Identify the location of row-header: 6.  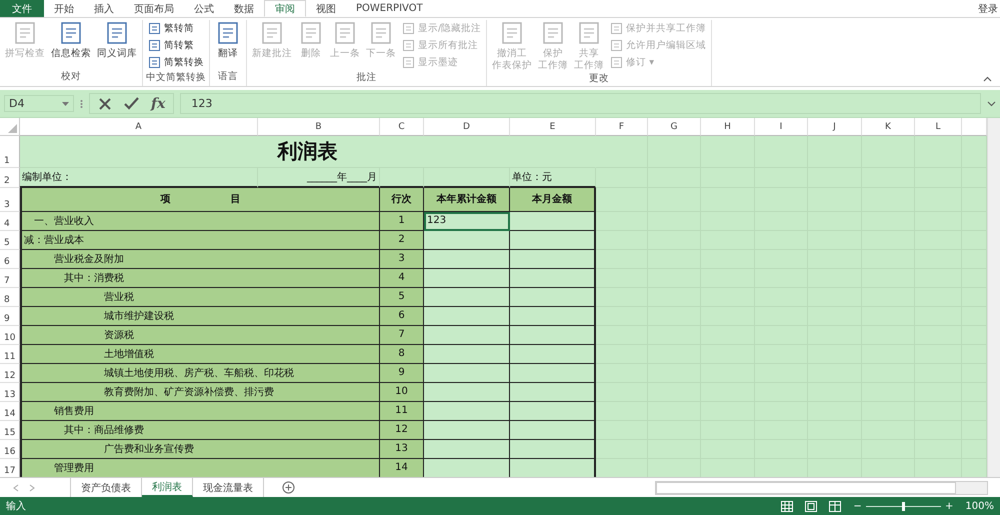
(10, 259).